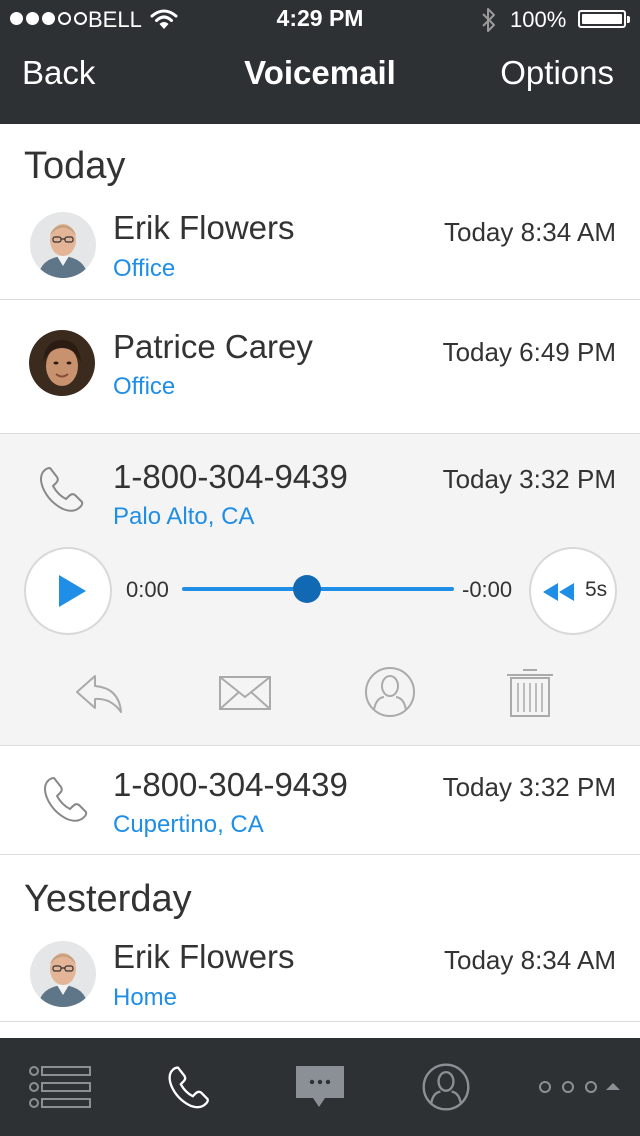 The image size is (640, 1136). I want to click on list-icon, so click(60, 1087).